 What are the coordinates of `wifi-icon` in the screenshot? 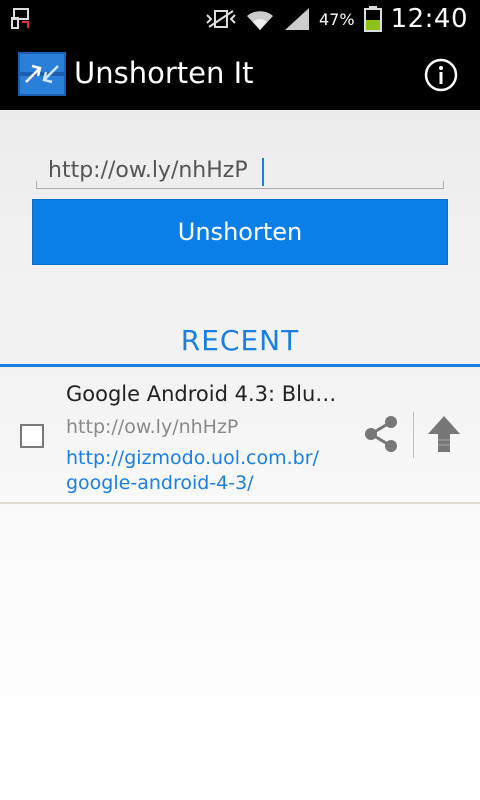 It's located at (260, 21).